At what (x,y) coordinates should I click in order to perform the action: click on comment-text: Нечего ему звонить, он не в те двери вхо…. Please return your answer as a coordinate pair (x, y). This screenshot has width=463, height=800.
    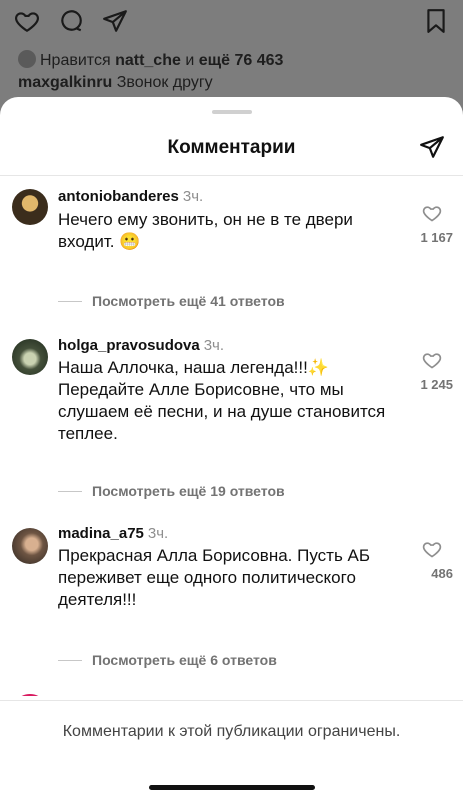
    Looking at the image, I should click on (205, 230).